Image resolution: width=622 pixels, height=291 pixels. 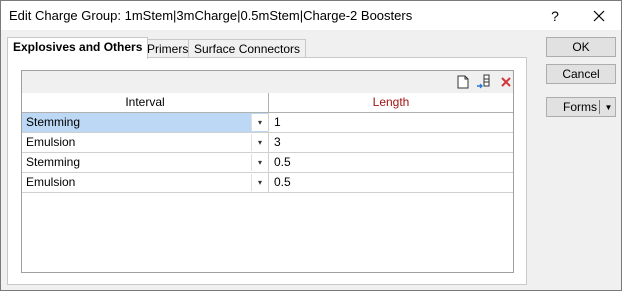 I want to click on forms-label: Forms, so click(x=580, y=107).